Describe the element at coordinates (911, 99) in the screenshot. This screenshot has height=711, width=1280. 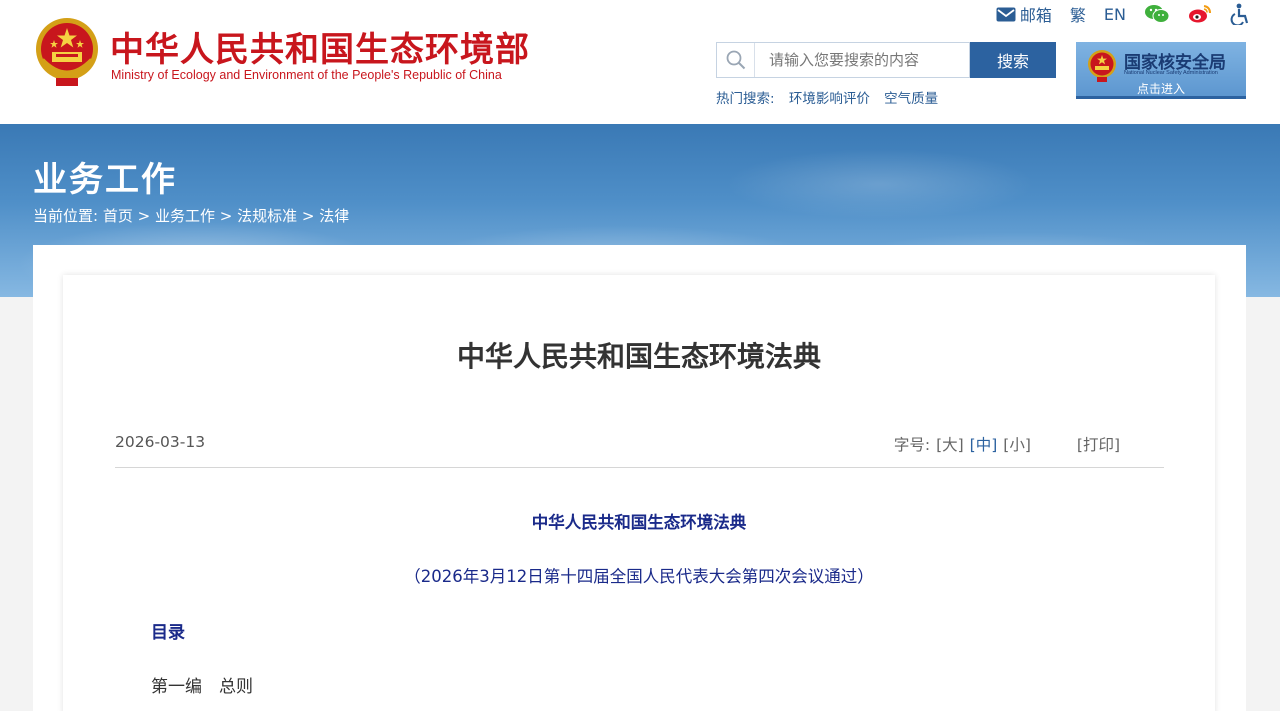
I see `hot-search-term: 空气质量` at that location.